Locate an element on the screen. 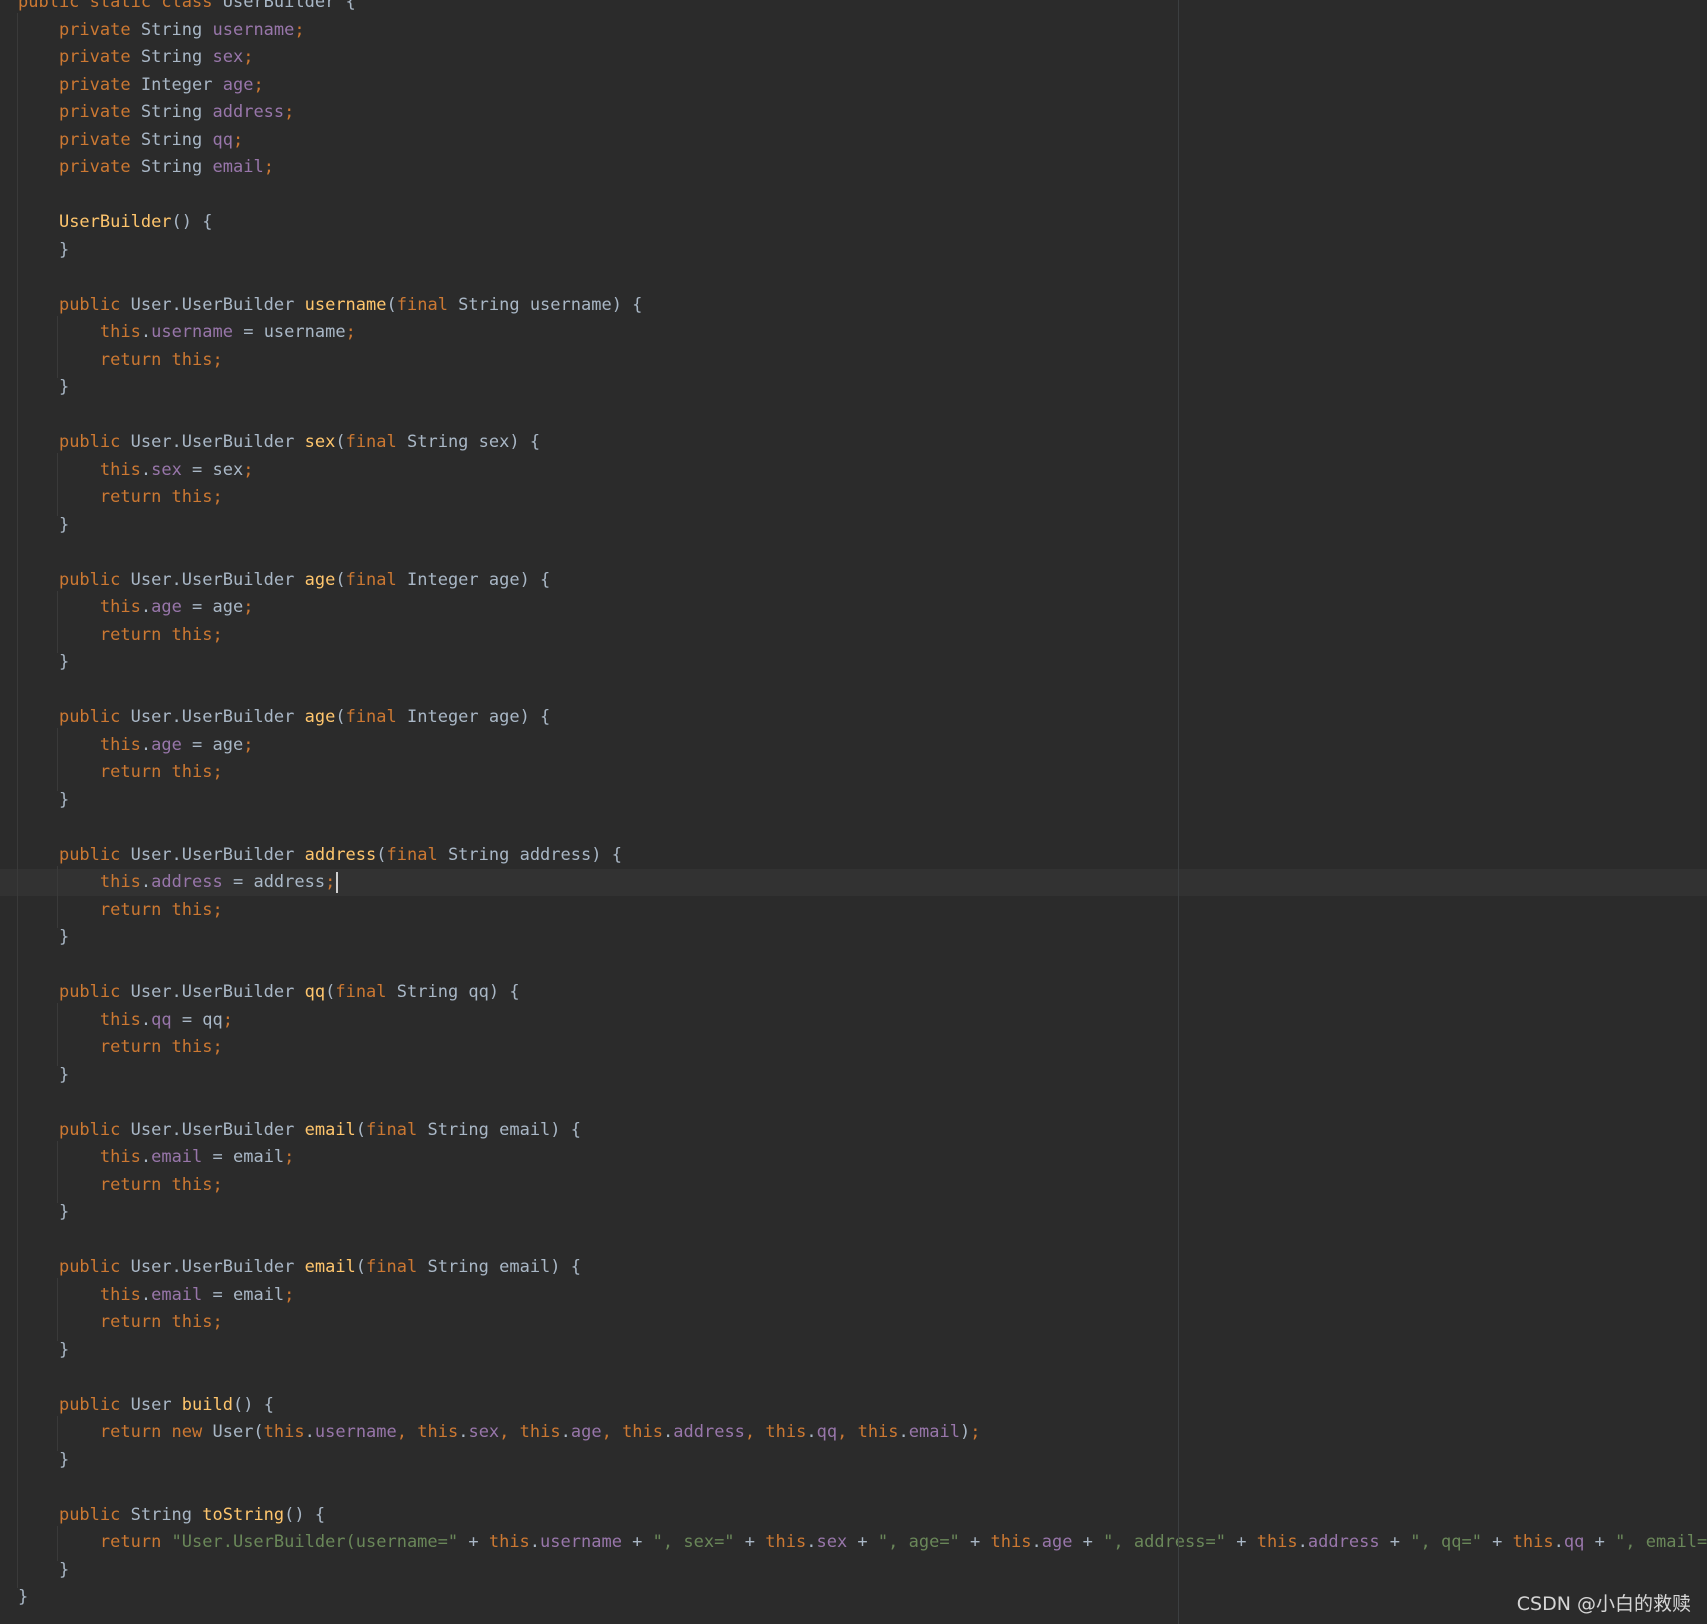 The image size is (1707, 1624). code-line: this.address = address; is located at coordinates (178, 882).